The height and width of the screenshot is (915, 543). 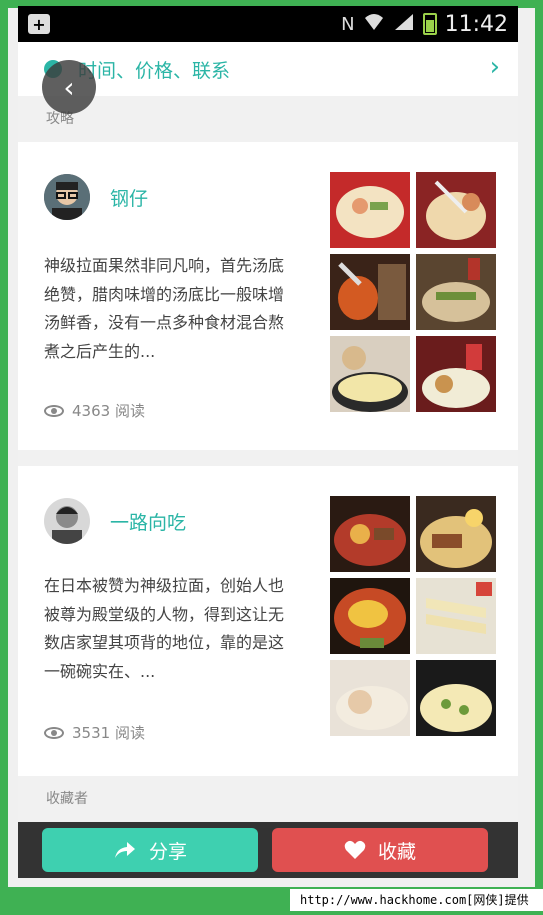 I want to click on wifi-icon, so click(x=374, y=24).